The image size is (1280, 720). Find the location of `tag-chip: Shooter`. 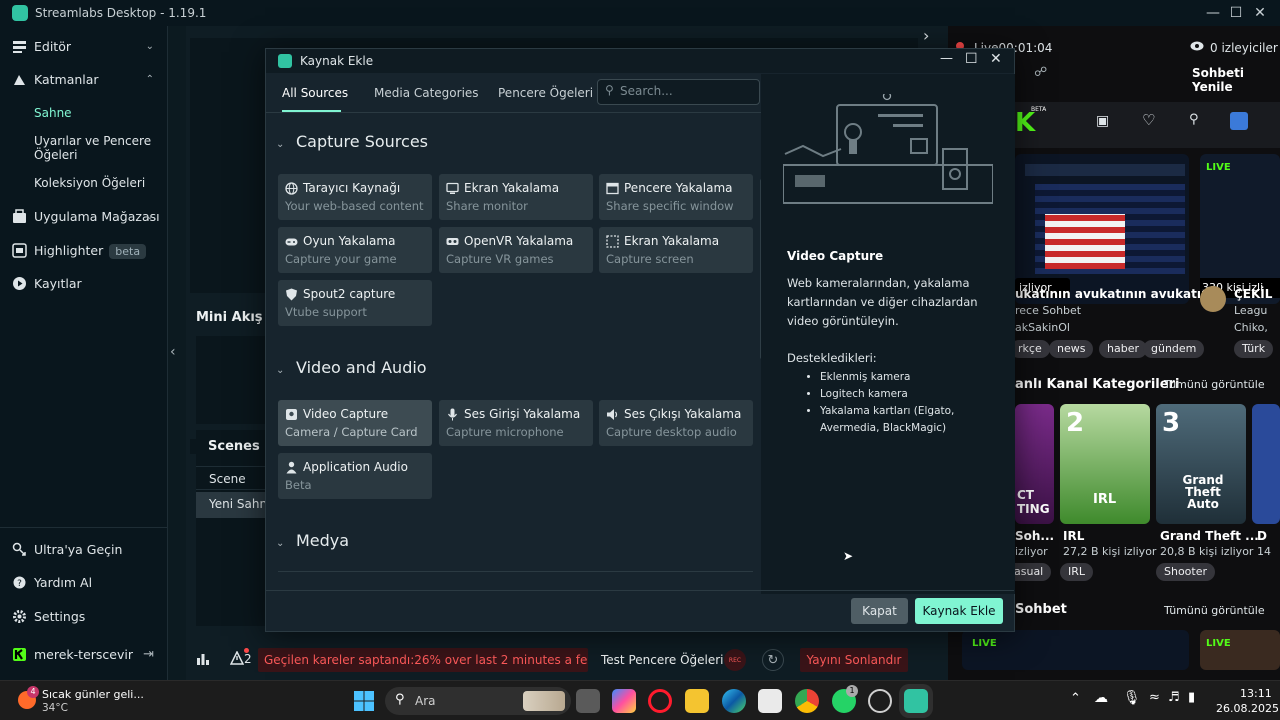

tag-chip: Shooter is located at coordinates (1186, 572).